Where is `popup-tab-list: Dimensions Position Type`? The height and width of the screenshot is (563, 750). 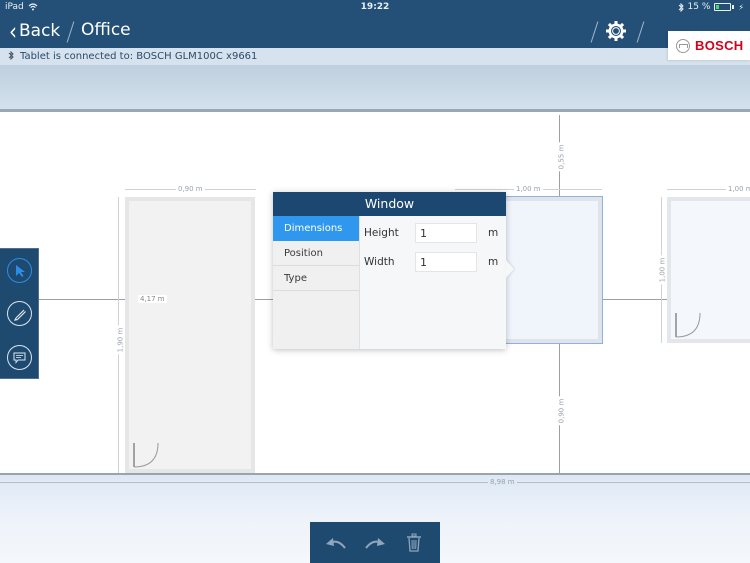 popup-tab-list: Dimensions Position Type is located at coordinates (316, 282).